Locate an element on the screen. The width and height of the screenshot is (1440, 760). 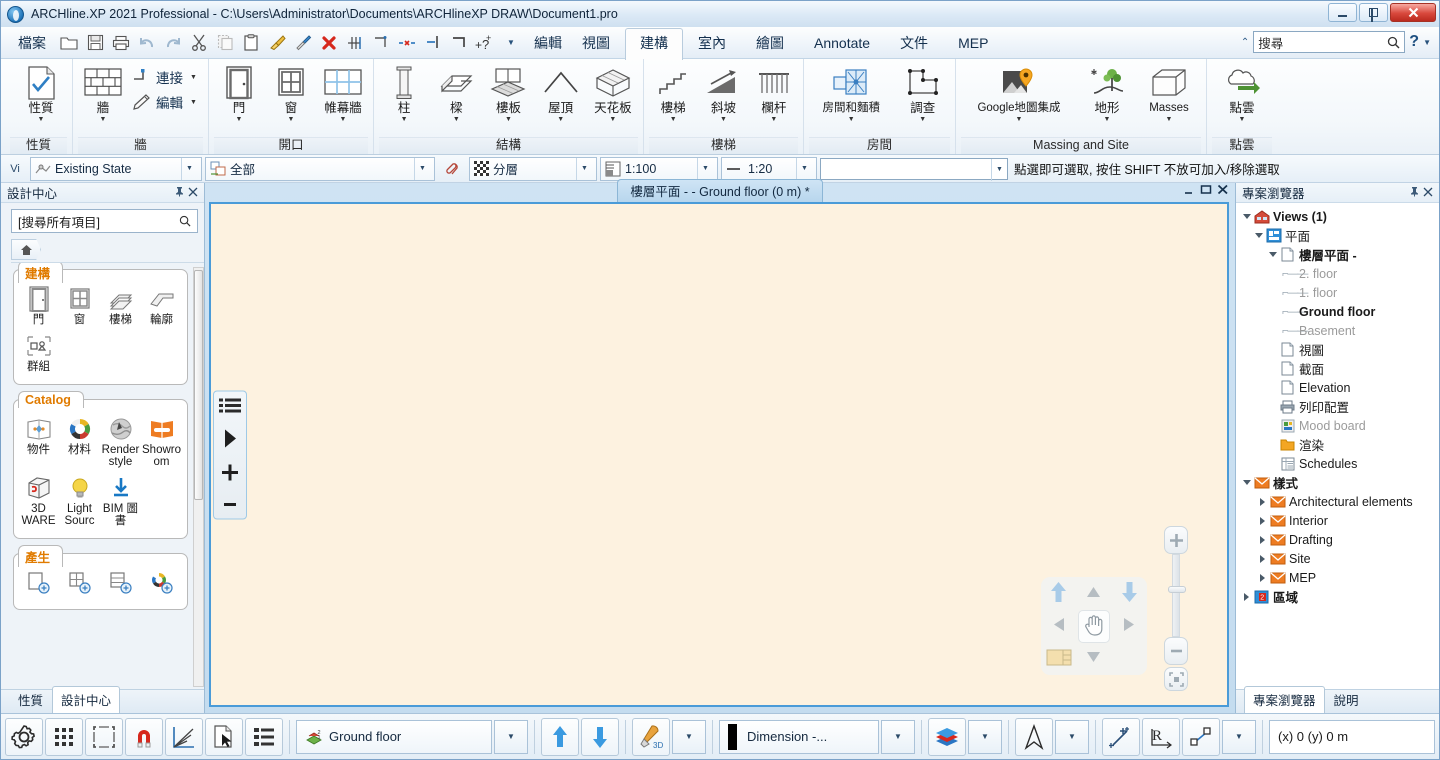
tab-construction: 建構 is located at coordinates (654, 43).